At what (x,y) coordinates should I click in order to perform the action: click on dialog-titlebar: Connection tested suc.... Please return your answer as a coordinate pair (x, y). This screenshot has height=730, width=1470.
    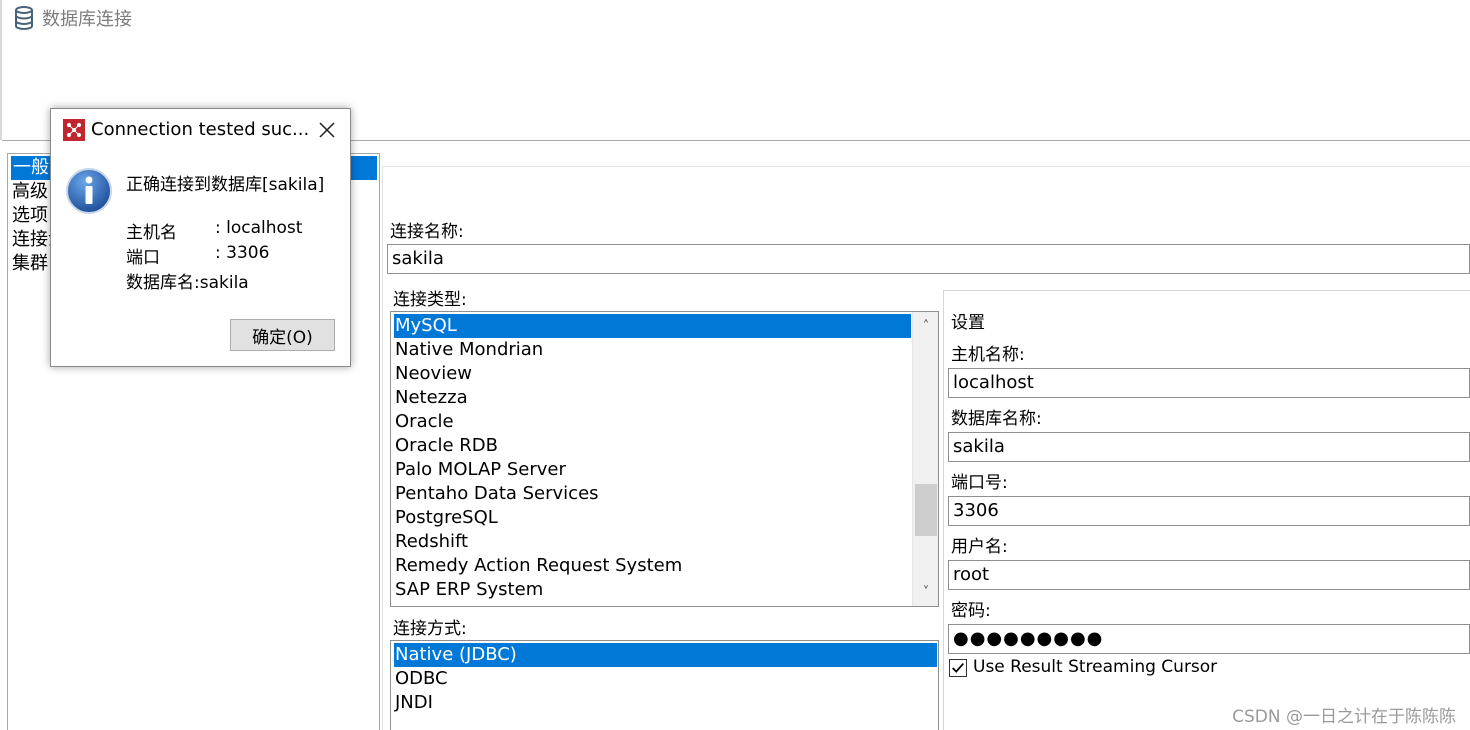
    Looking at the image, I should click on (200, 130).